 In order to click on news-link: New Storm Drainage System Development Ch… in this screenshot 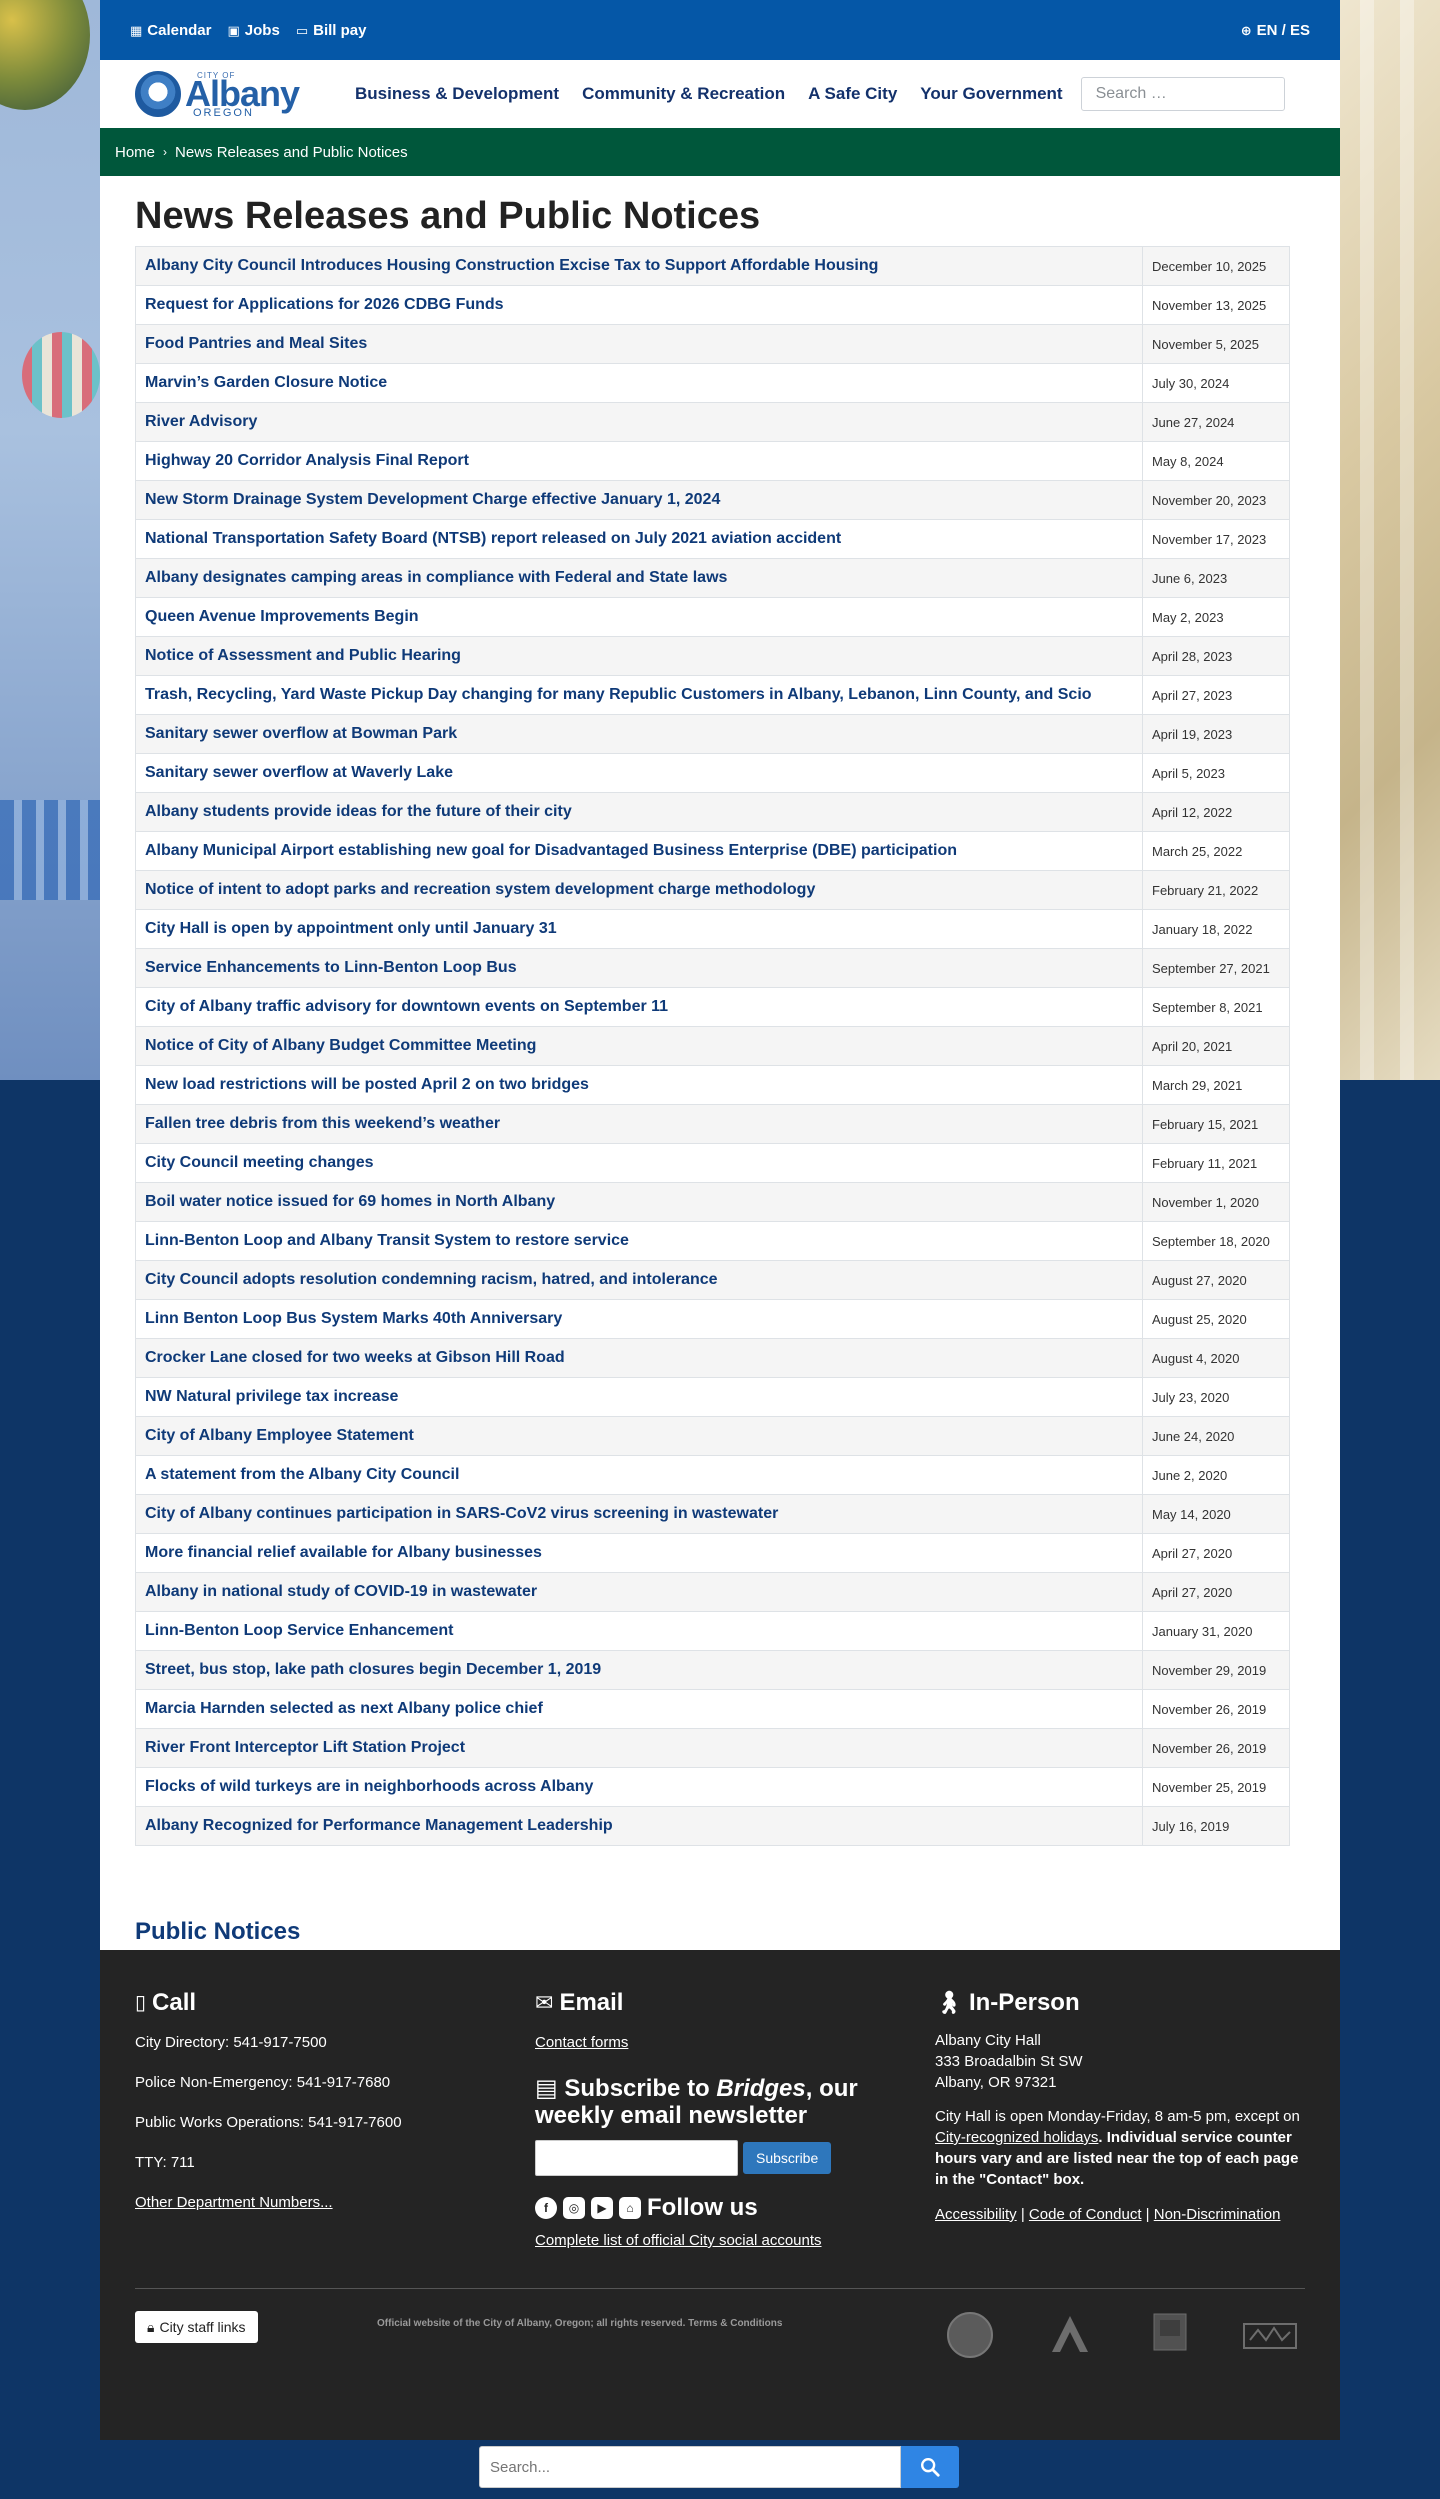, I will do `click(432, 499)`.